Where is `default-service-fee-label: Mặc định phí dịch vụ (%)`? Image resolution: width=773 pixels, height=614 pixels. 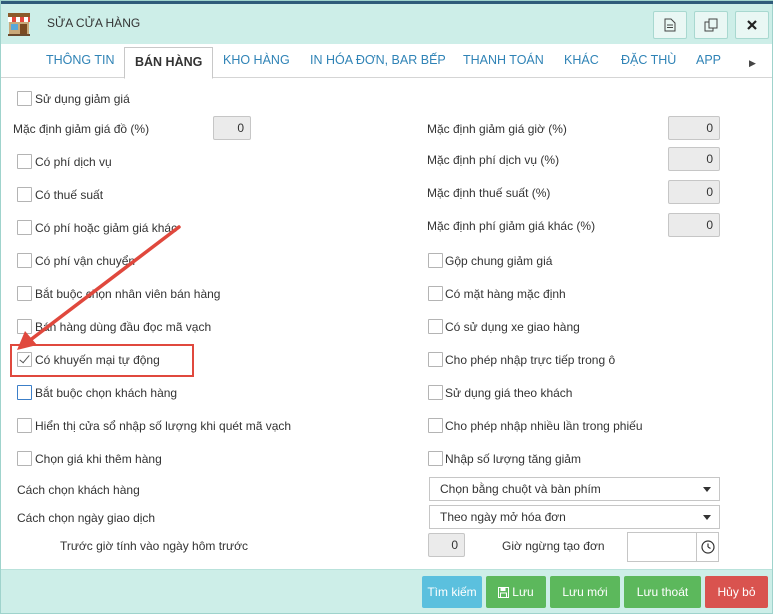 default-service-fee-label: Mặc định phí dịch vụ (%) is located at coordinates (493, 160).